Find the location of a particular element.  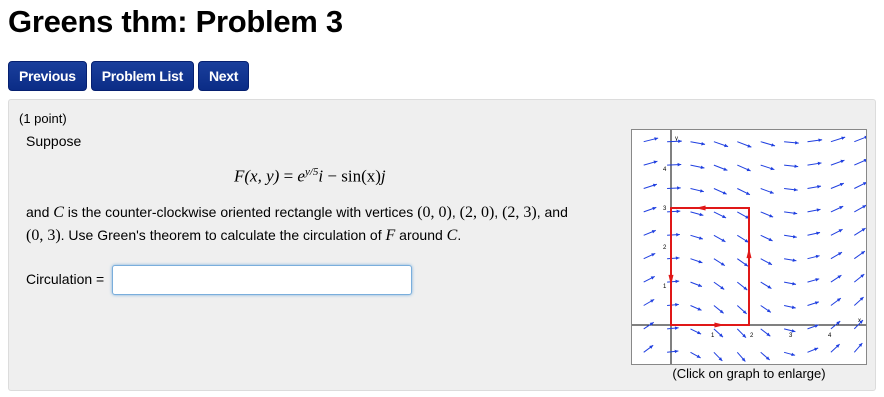

y-tick-label: 1 is located at coordinates (665, 287).